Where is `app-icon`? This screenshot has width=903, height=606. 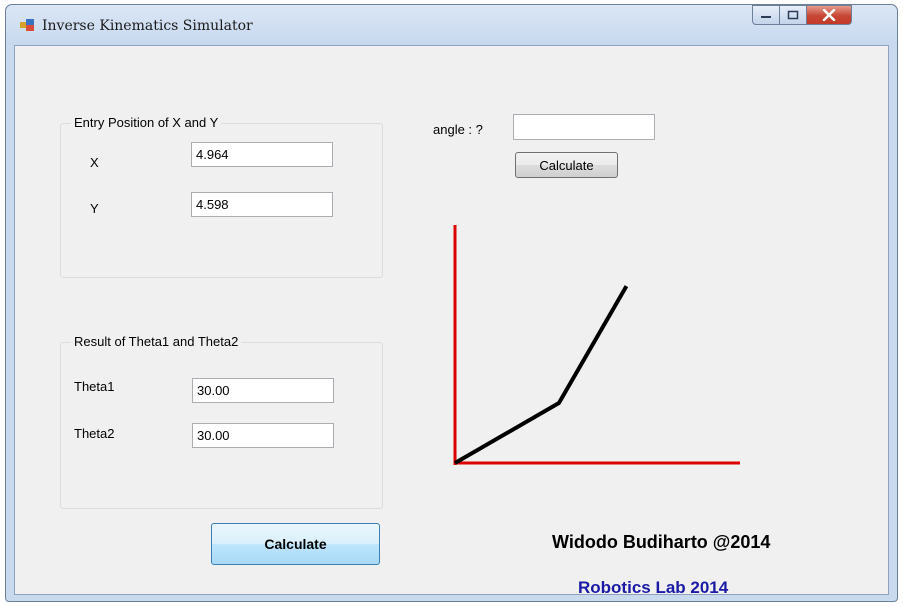
app-icon is located at coordinates (27, 25).